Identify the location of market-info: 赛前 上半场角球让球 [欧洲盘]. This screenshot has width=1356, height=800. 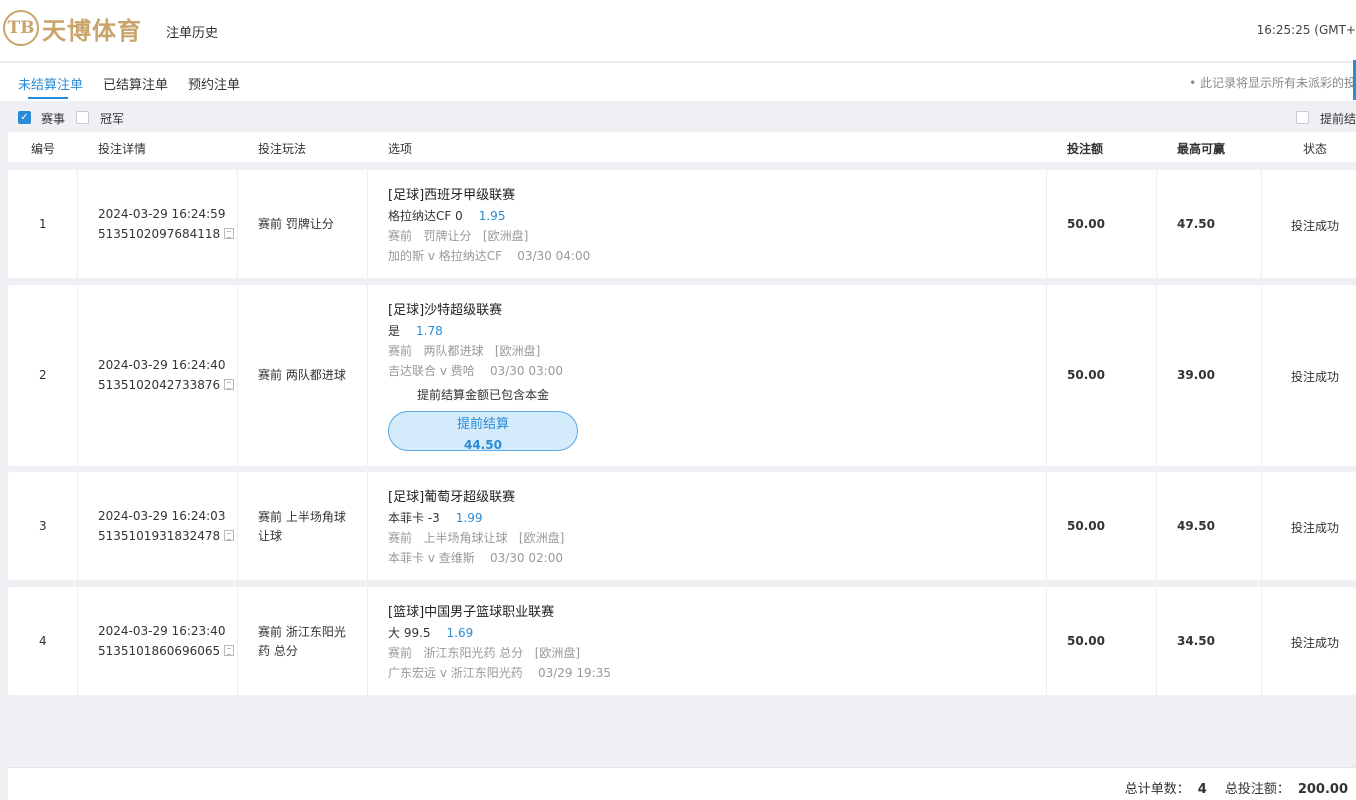
(476, 538).